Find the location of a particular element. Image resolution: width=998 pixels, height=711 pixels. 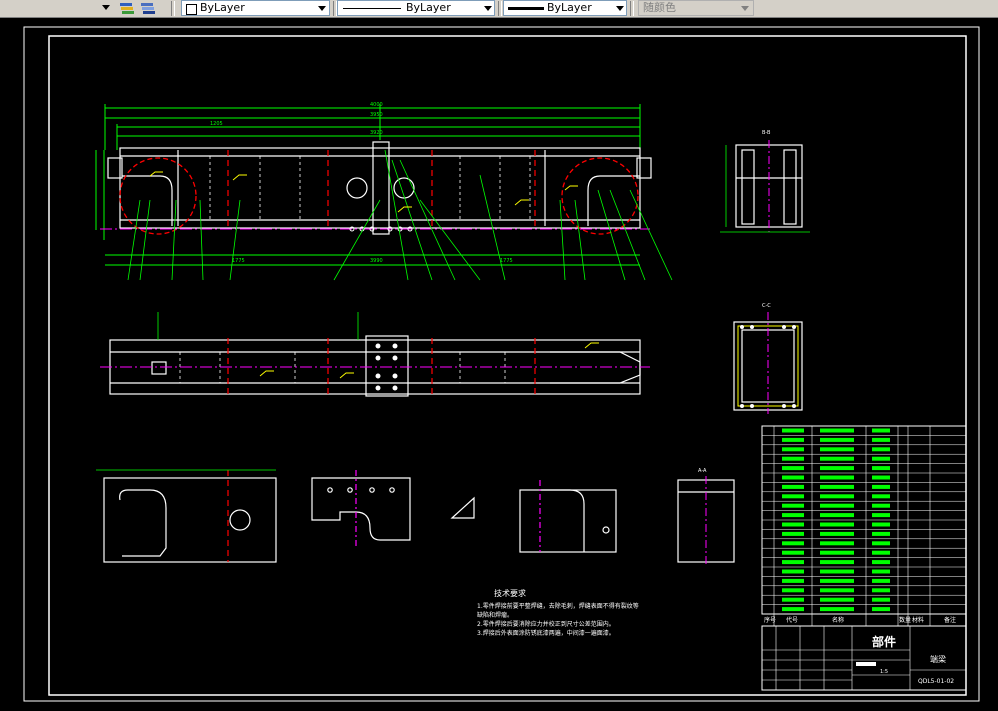

color-value: ByLayer is located at coordinates (222, 7).